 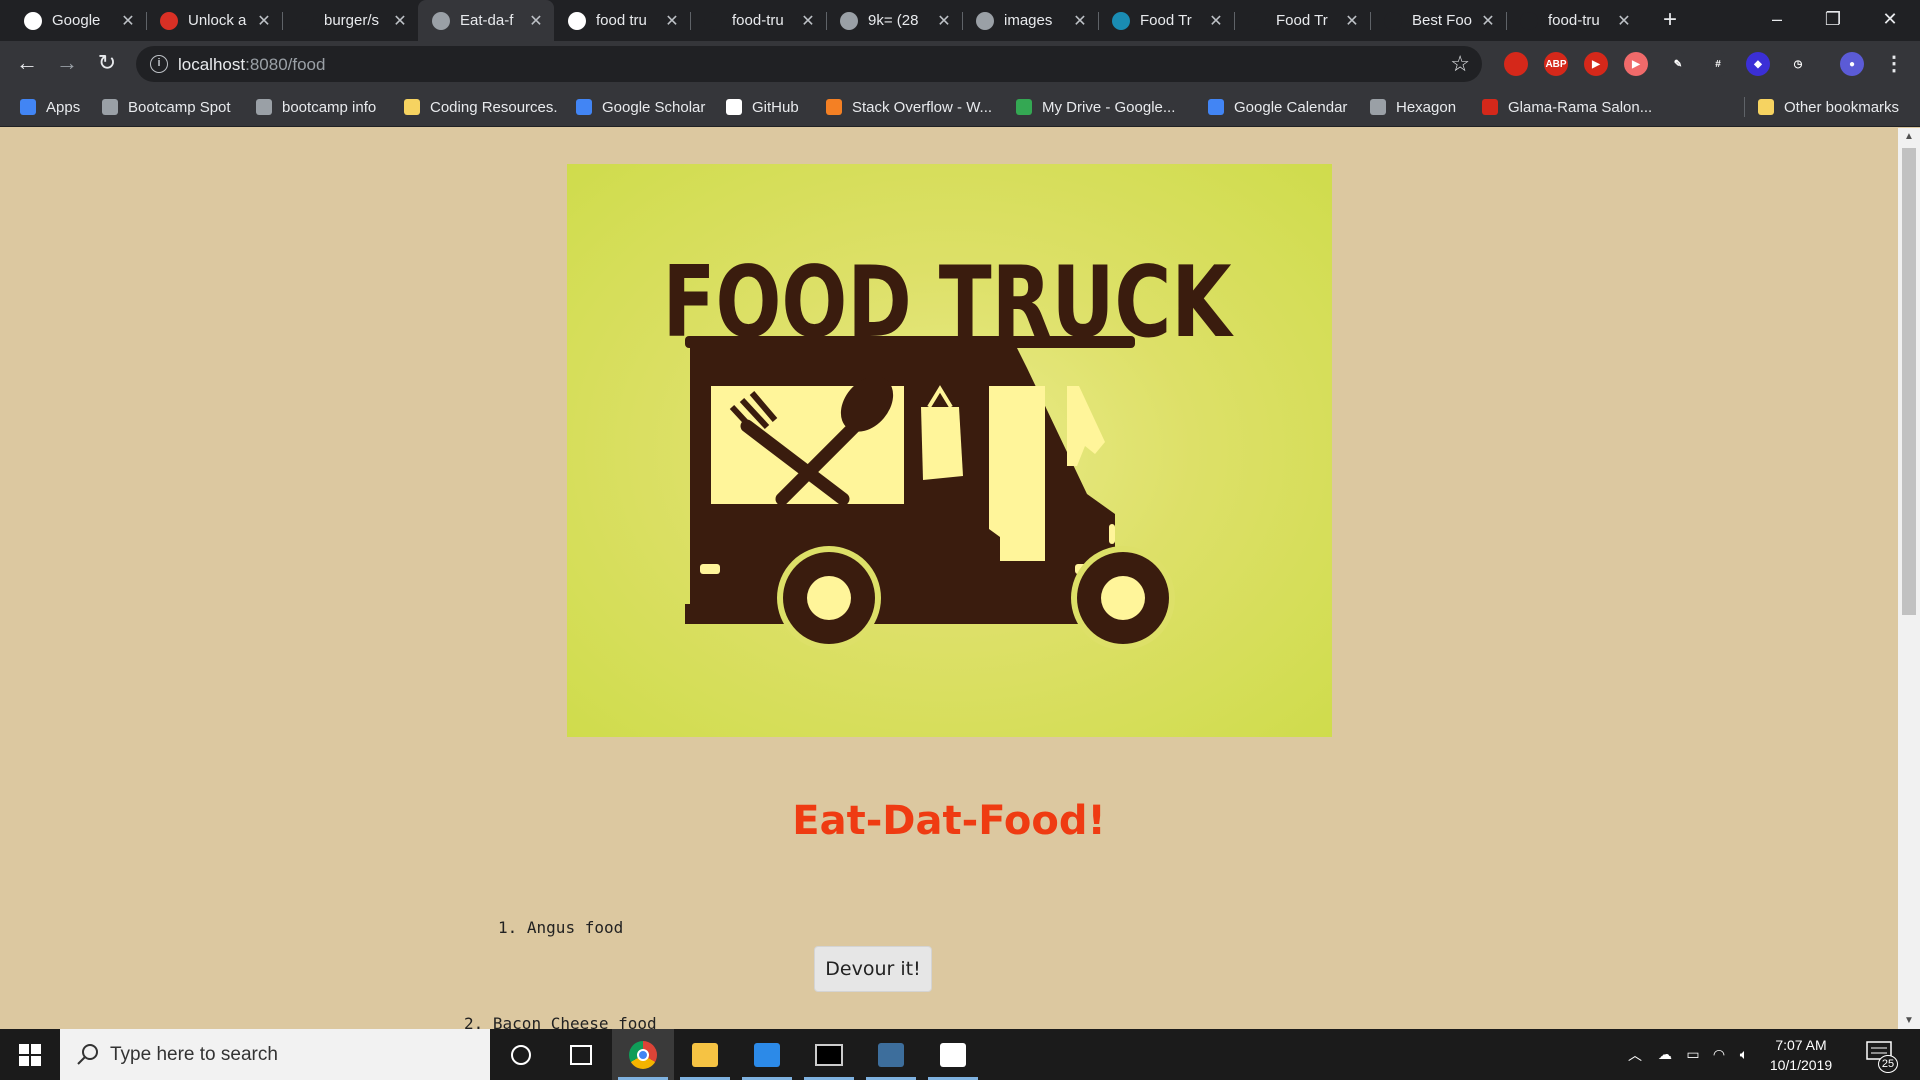 What do you see at coordinates (1636, 64) in the screenshot?
I see `screencast-icon: ▶` at bounding box center [1636, 64].